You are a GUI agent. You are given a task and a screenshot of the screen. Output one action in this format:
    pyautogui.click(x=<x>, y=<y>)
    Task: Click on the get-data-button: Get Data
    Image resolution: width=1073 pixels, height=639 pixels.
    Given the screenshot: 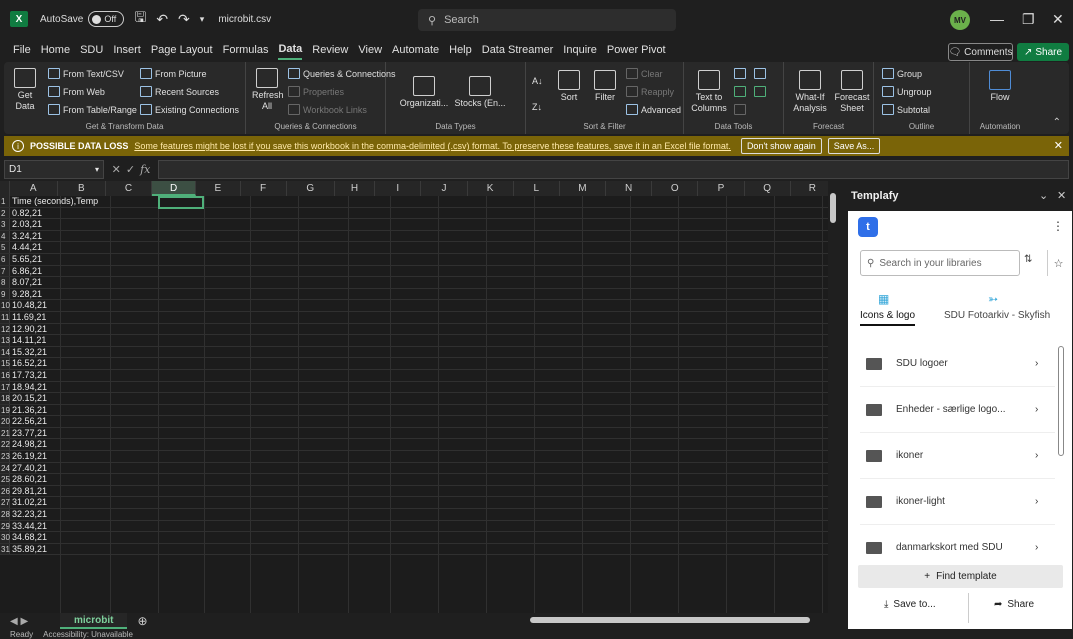 What is the action you would take?
    pyautogui.click(x=25, y=90)
    